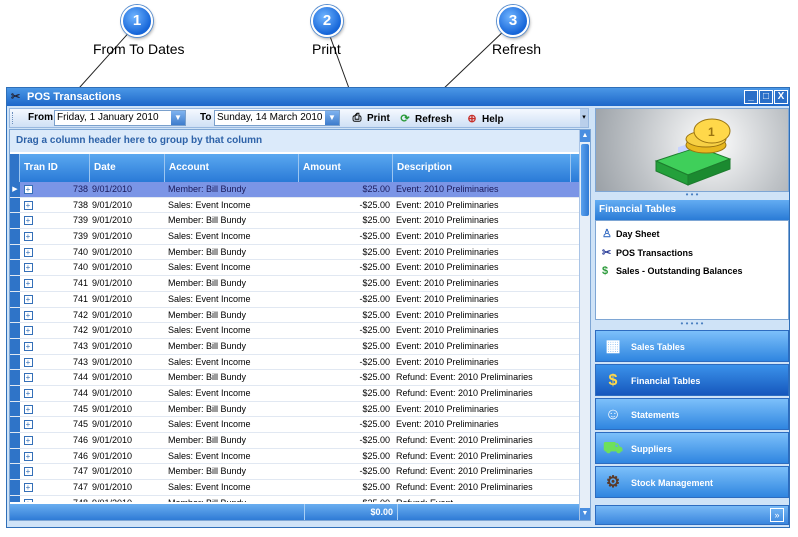 The width and height of the screenshot is (798, 537). I want to click on column-header-tran-id: Tran ID, so click(55, 168).